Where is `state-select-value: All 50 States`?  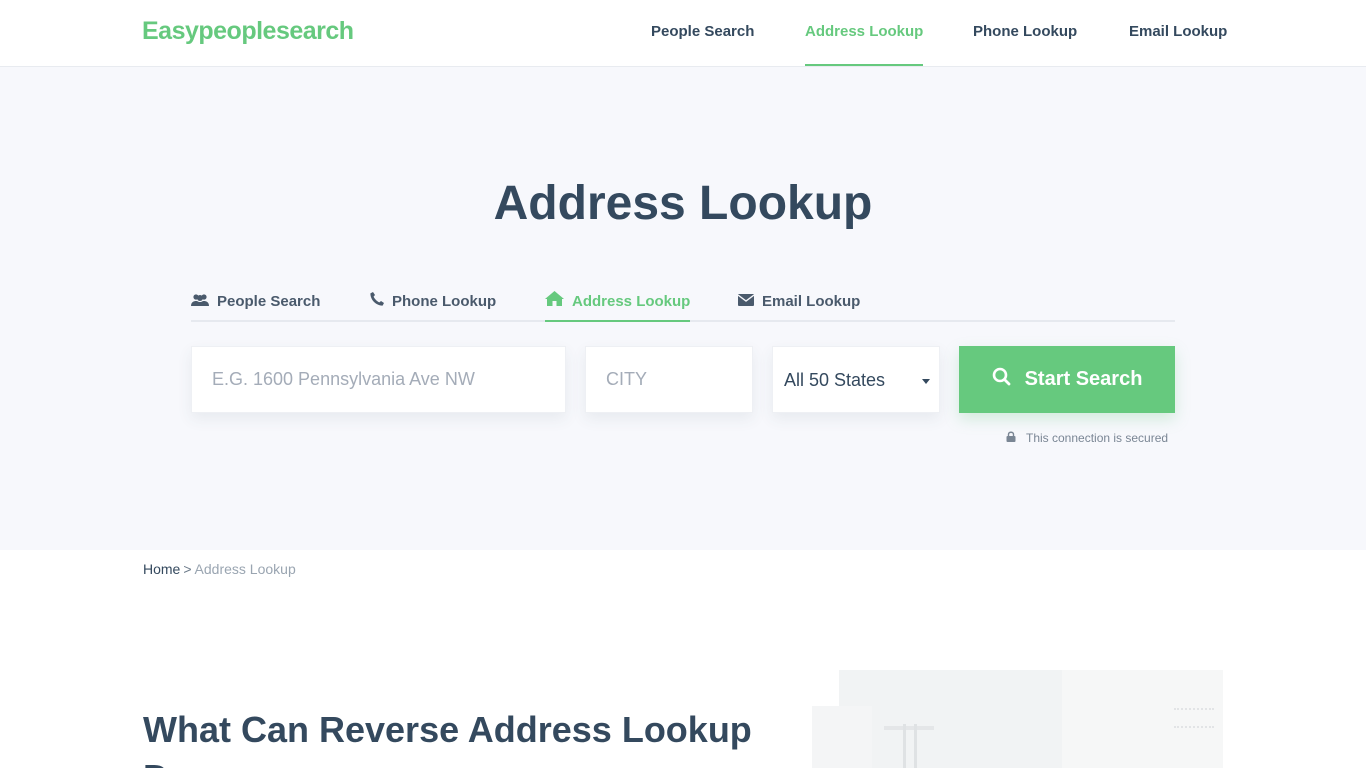 state-select-value: All 50 States is located at coordinates (835, 380).